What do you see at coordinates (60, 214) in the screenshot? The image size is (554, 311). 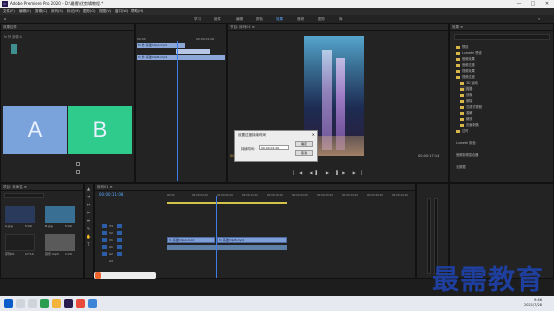 I see `project-thumb-b` at bounding box center [60, 214].